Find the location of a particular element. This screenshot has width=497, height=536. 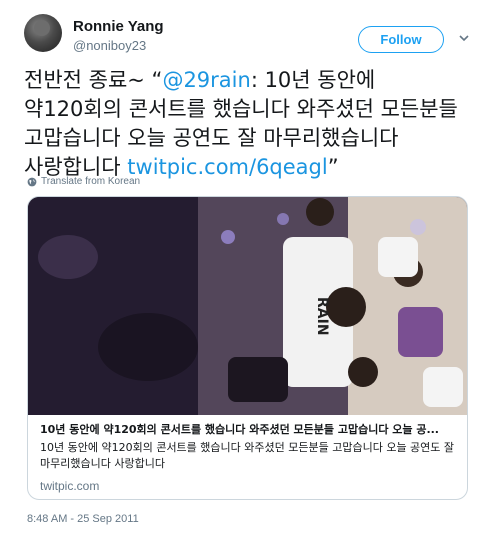

avatar is located at coordinates (43, 33).